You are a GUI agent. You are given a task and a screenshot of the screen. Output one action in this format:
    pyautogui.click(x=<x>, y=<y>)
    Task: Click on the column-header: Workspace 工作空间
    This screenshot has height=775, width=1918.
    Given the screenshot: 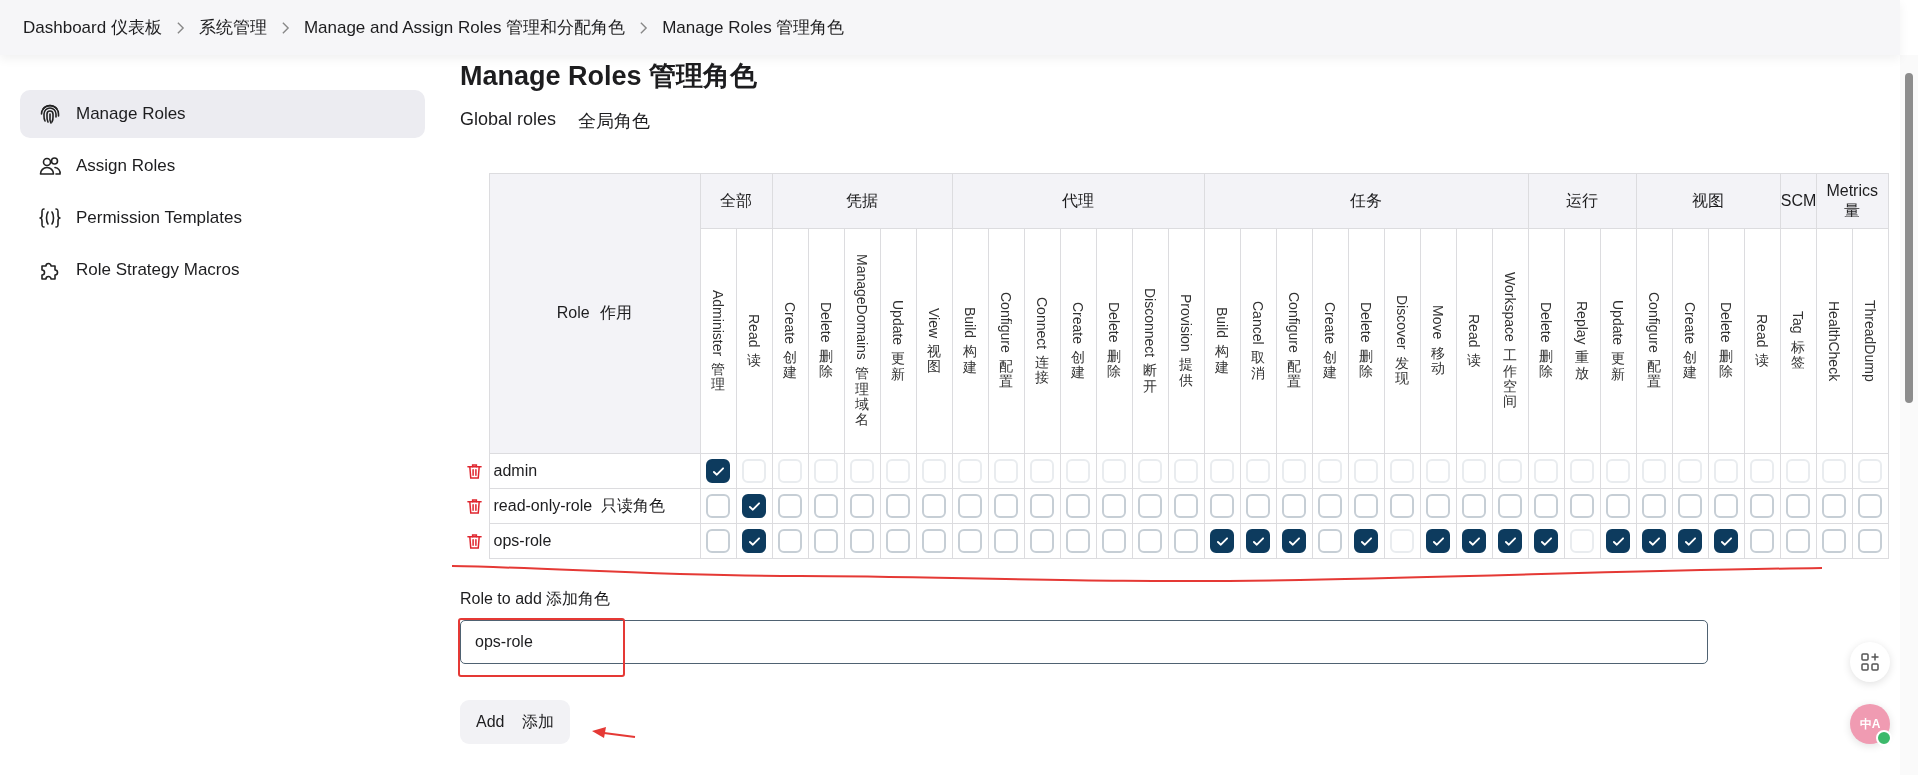 What is the action you would take?
    pyautogui.click(x=1510, y=341)
    